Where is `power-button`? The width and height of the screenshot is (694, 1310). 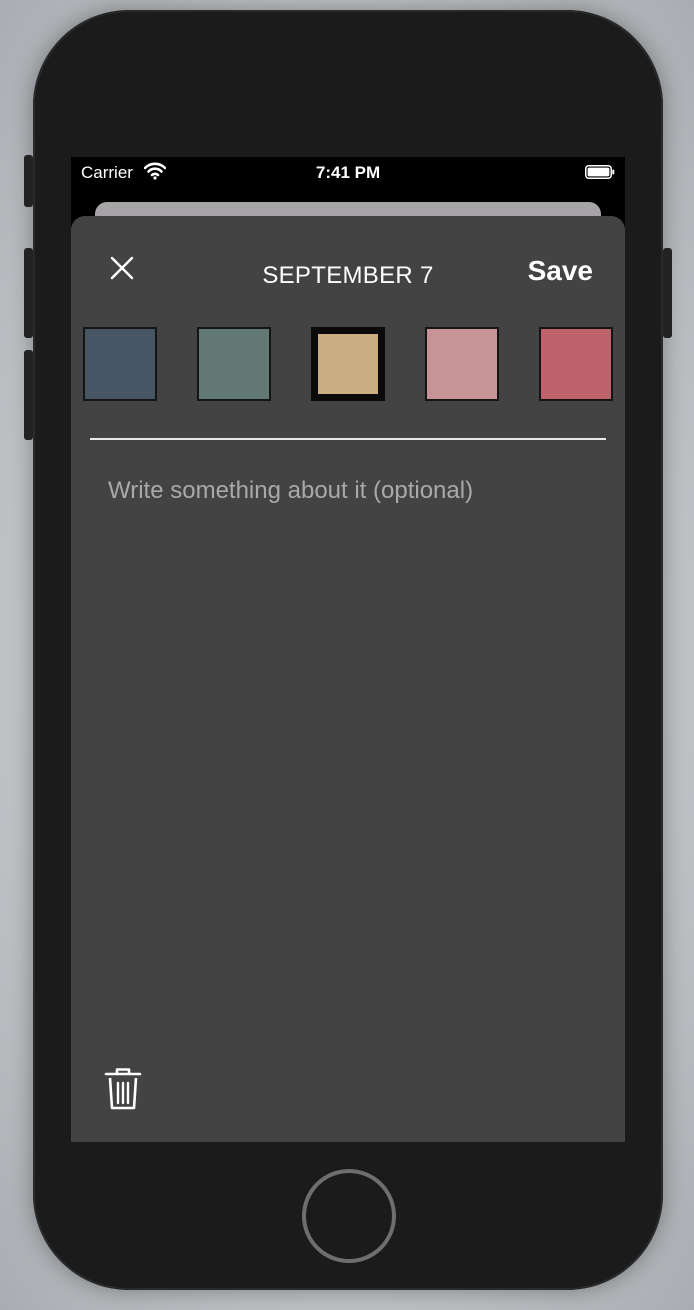 power-button is located at coordinates (667, 293).